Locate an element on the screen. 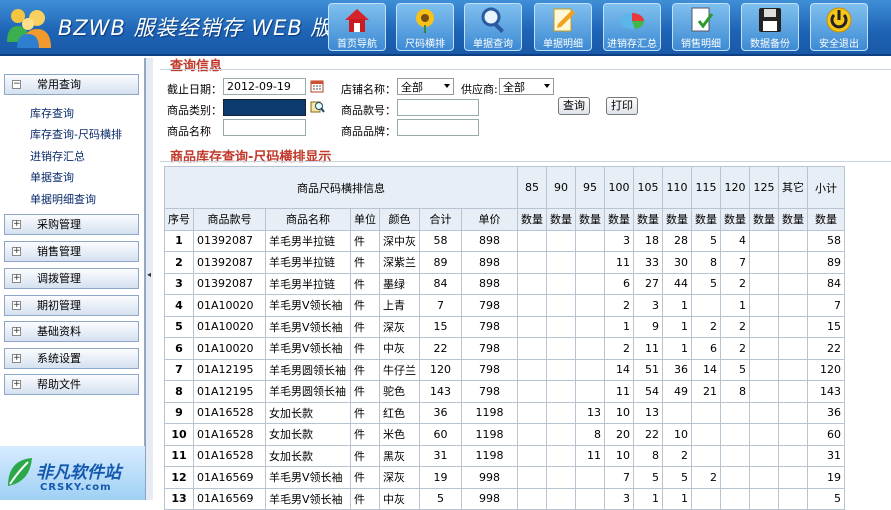 This screenshot has height=510, width=891. sidebar-collapse-handle: ◂ is located at coordinates (149, 279).